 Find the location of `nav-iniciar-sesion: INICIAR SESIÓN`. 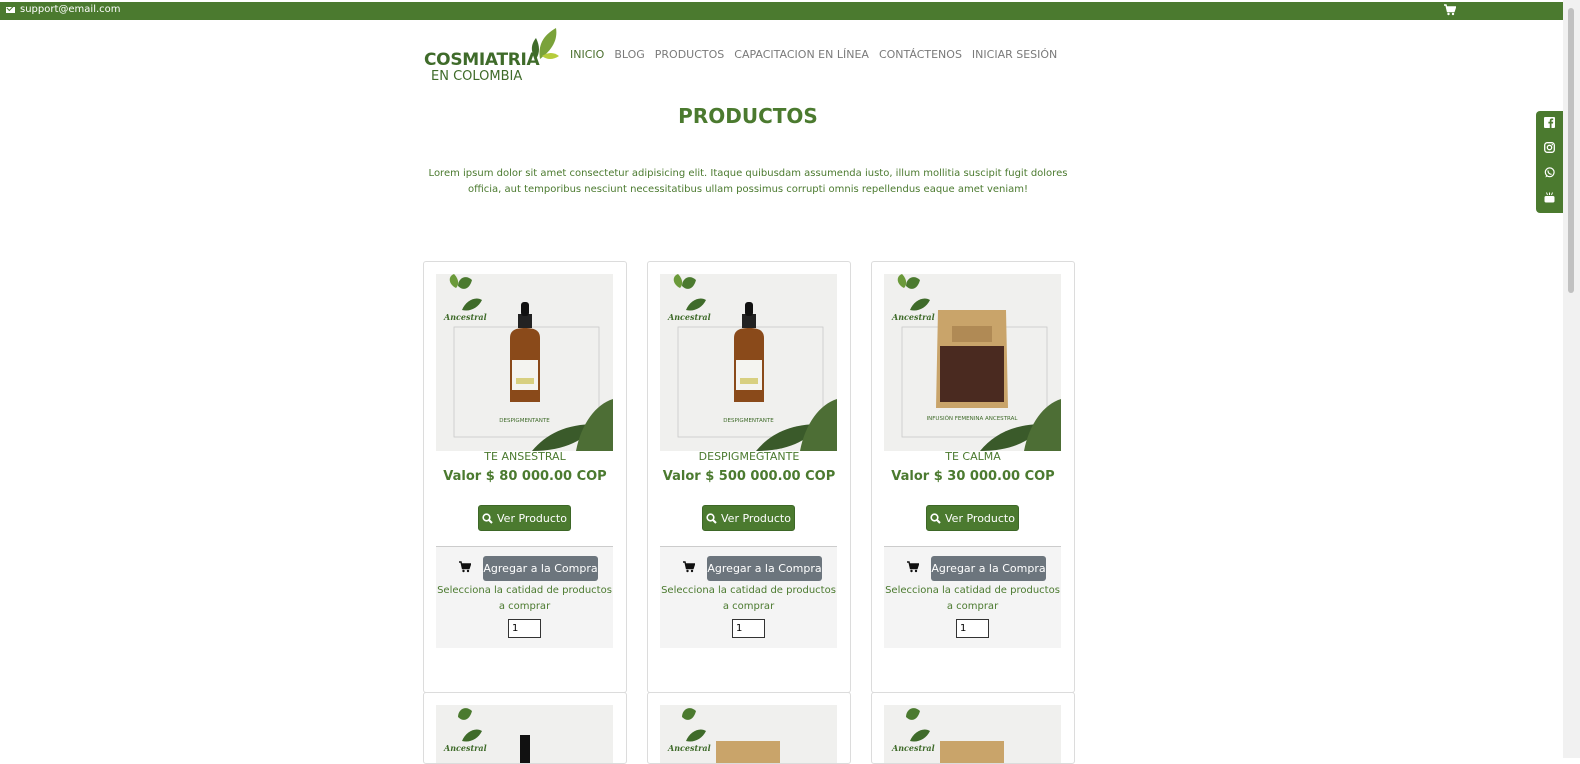

nav-iniciar-sesion: INICIAR SESIÓN is located at coordinates (1014, 54).